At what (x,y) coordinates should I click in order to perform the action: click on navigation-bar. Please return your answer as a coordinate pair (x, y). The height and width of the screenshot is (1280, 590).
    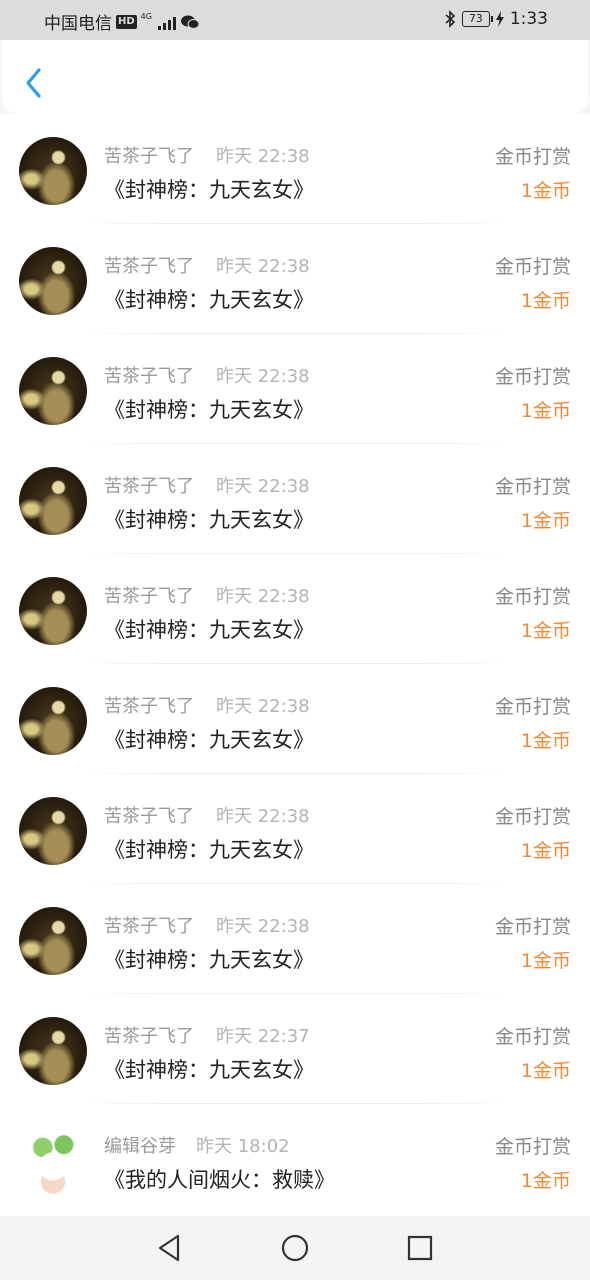
    Looking at the image, I should click on (295, 1248).